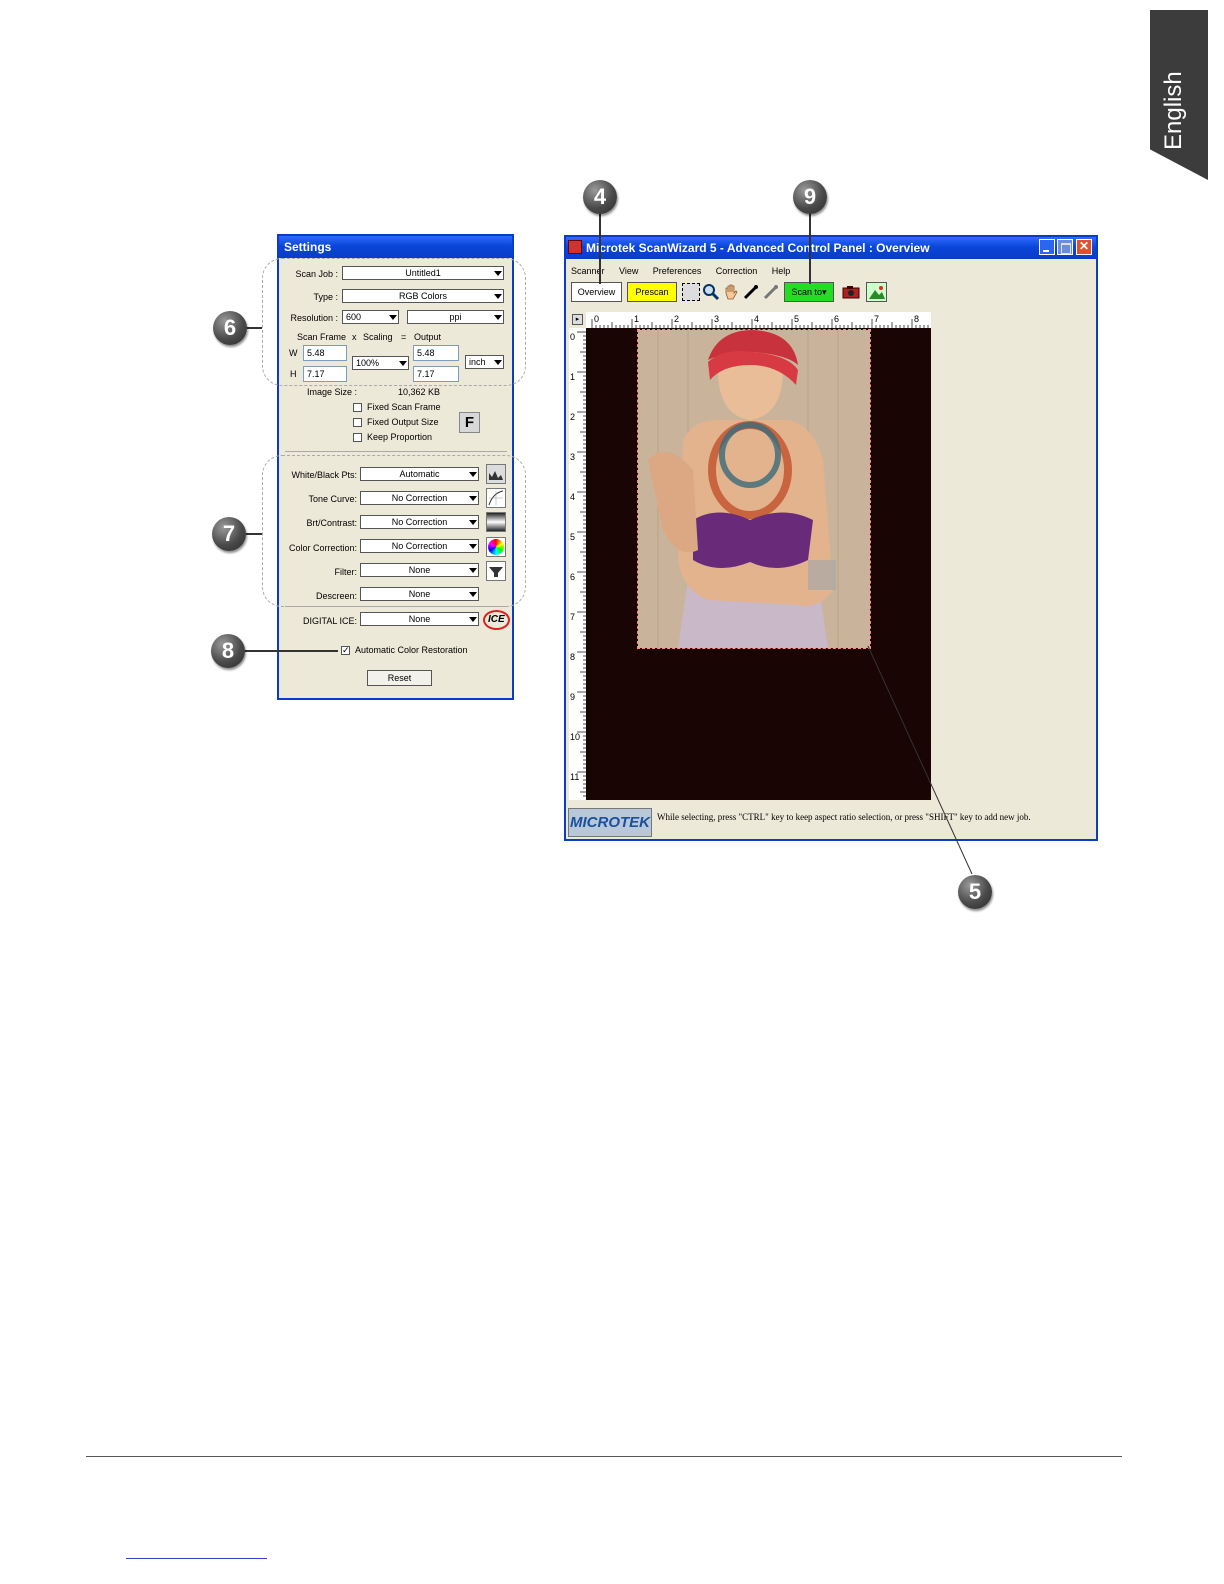  I want to click on scan-job-dropdown: Untitled1, so click(423, 273).